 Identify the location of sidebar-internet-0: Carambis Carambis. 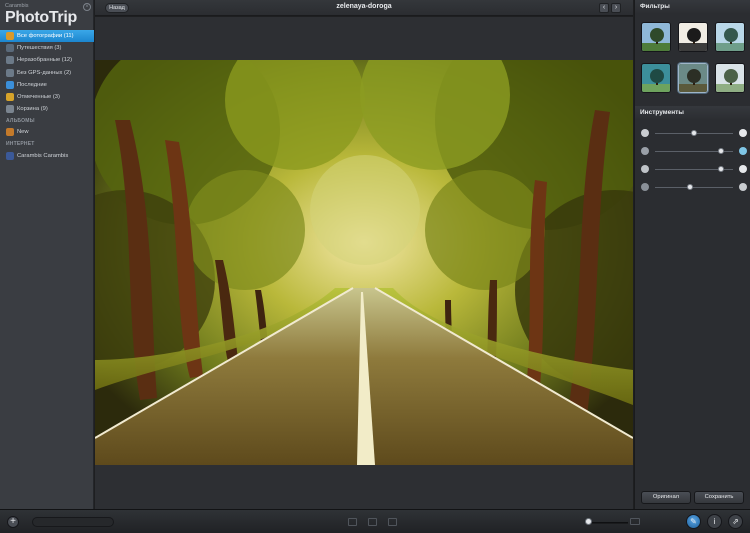
(47, 156).